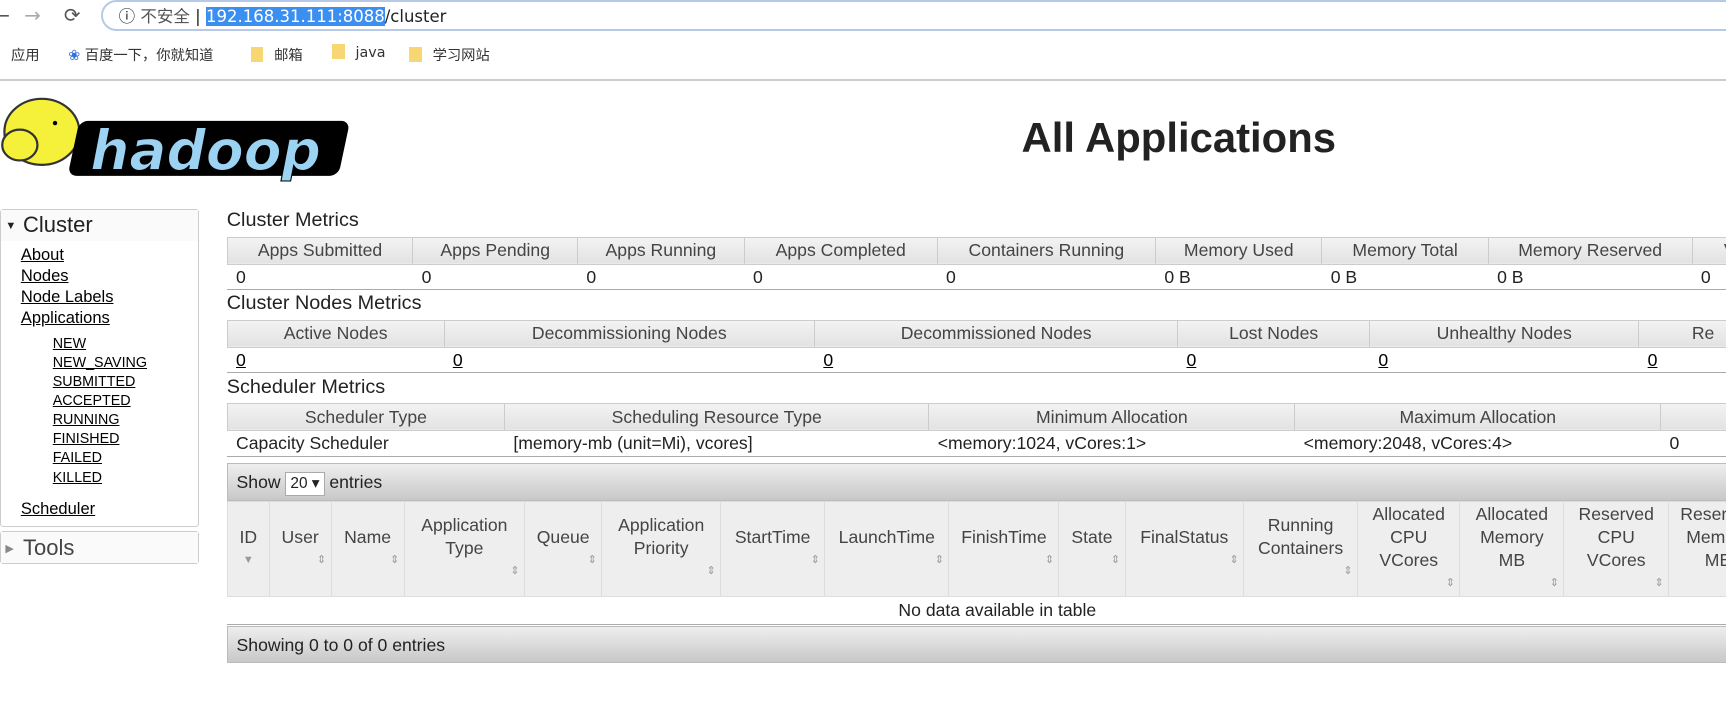 The height and width of the screenshot is (708, 1726). I want to click on link-running: RUNNING, so click(99, 420).